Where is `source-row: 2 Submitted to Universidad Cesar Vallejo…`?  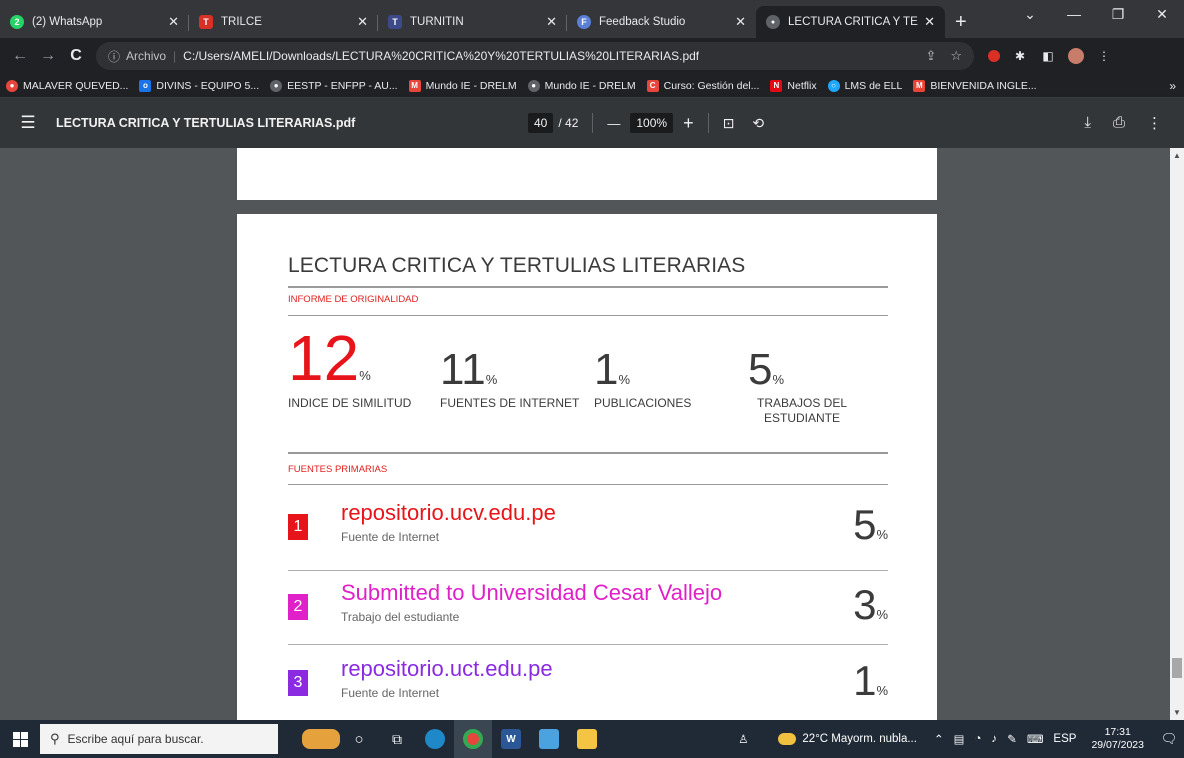 source-row: 2 Submitted to Universidad Cesar Vallejo… is located at coordinates (588, 609).